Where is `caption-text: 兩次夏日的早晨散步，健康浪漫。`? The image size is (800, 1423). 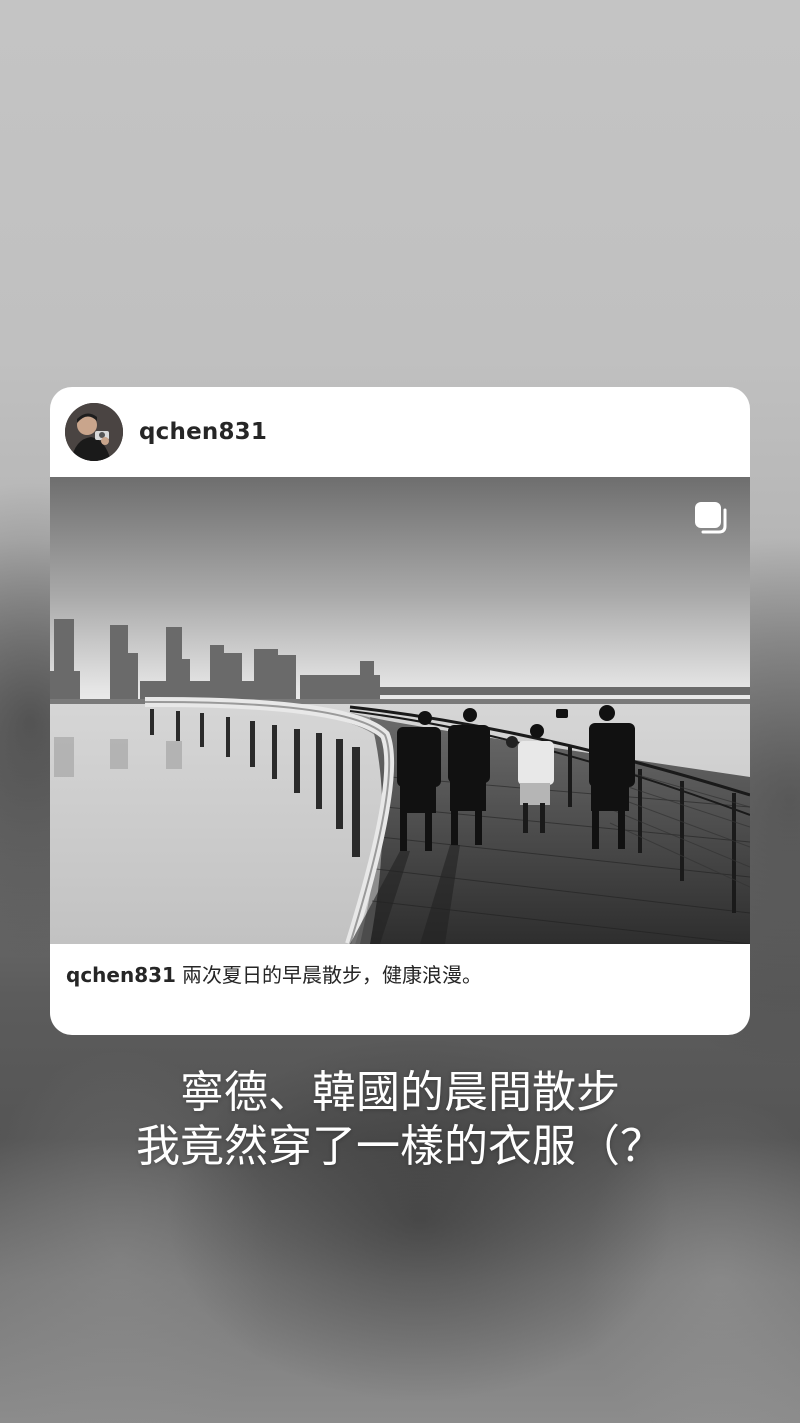 caption-text: 兩次夏日的早晨散步，健康浪漫。 is located at coordinates (331, 975).